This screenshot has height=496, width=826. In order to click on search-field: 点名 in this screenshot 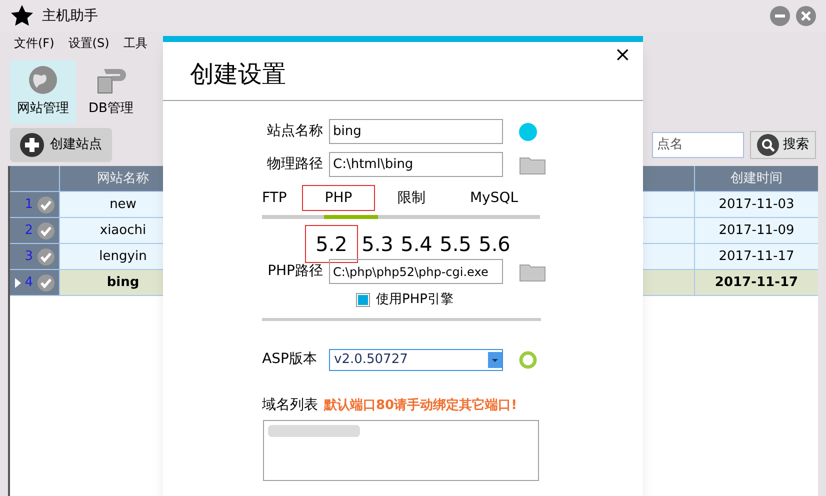, I will do `click(698, 145)`.